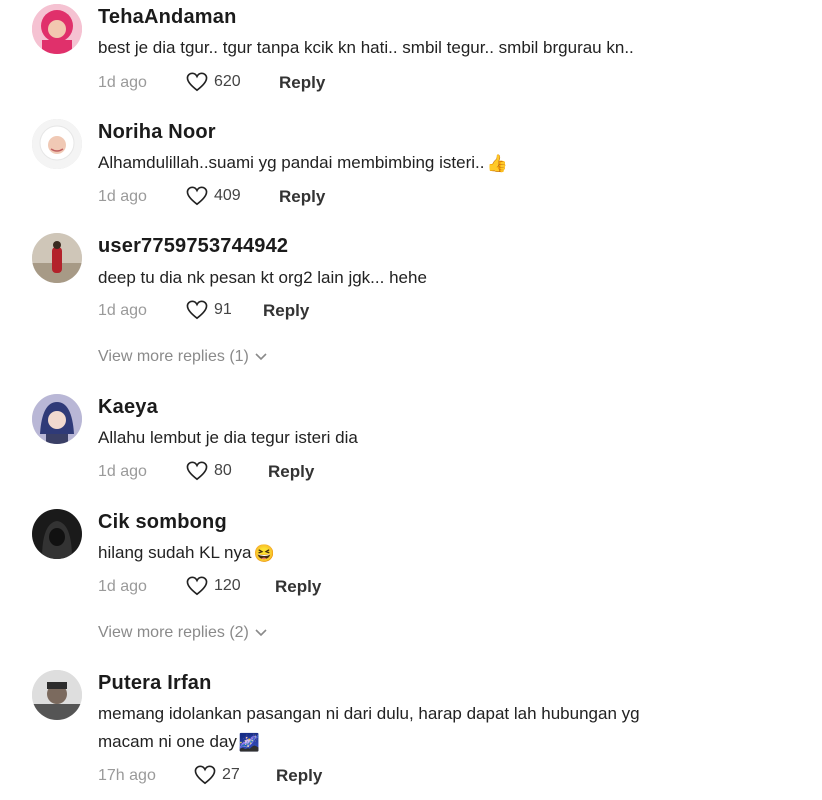 The width and height of the screenshot is (822, 800). I want to click on username: Noriha Noor, so click(157, 132).